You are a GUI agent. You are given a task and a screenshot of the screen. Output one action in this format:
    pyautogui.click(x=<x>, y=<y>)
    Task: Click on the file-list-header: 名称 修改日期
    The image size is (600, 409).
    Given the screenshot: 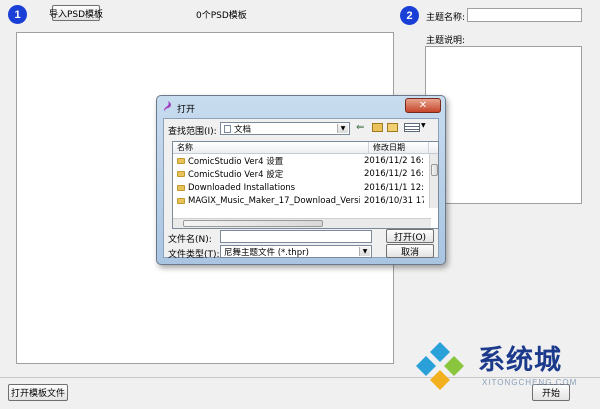 What is the action you would take?
    pyautogui.click(x=305, y=148)
    